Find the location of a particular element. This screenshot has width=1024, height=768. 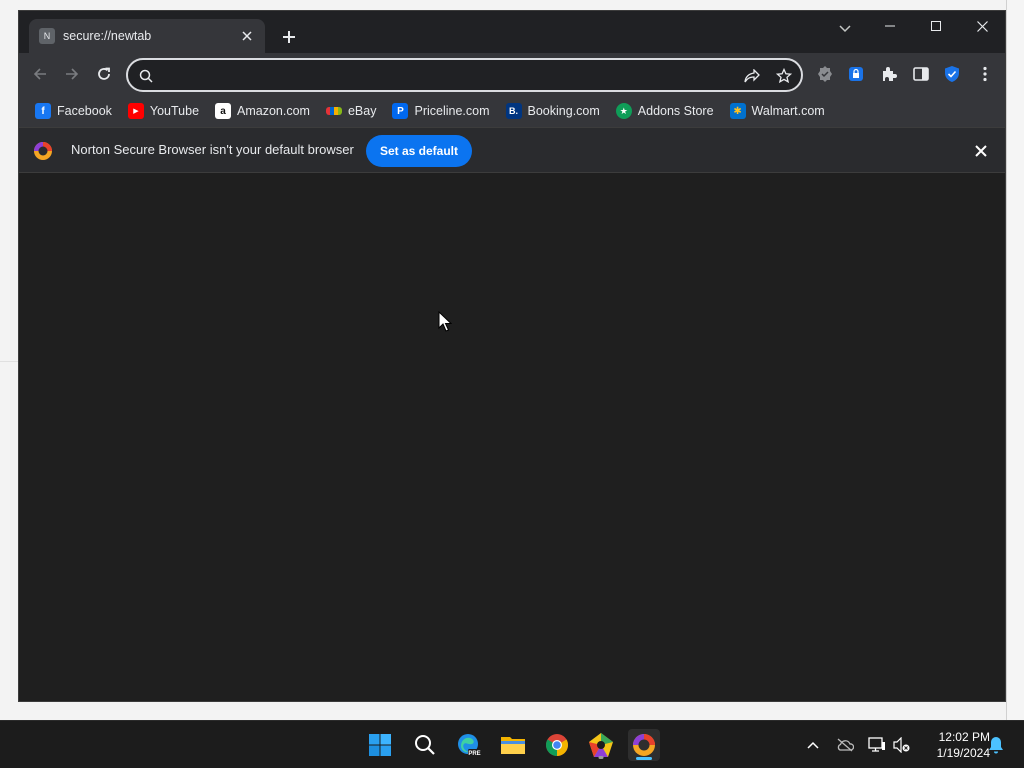

mouse-cursor-icon is located at coordinates (445, 321).